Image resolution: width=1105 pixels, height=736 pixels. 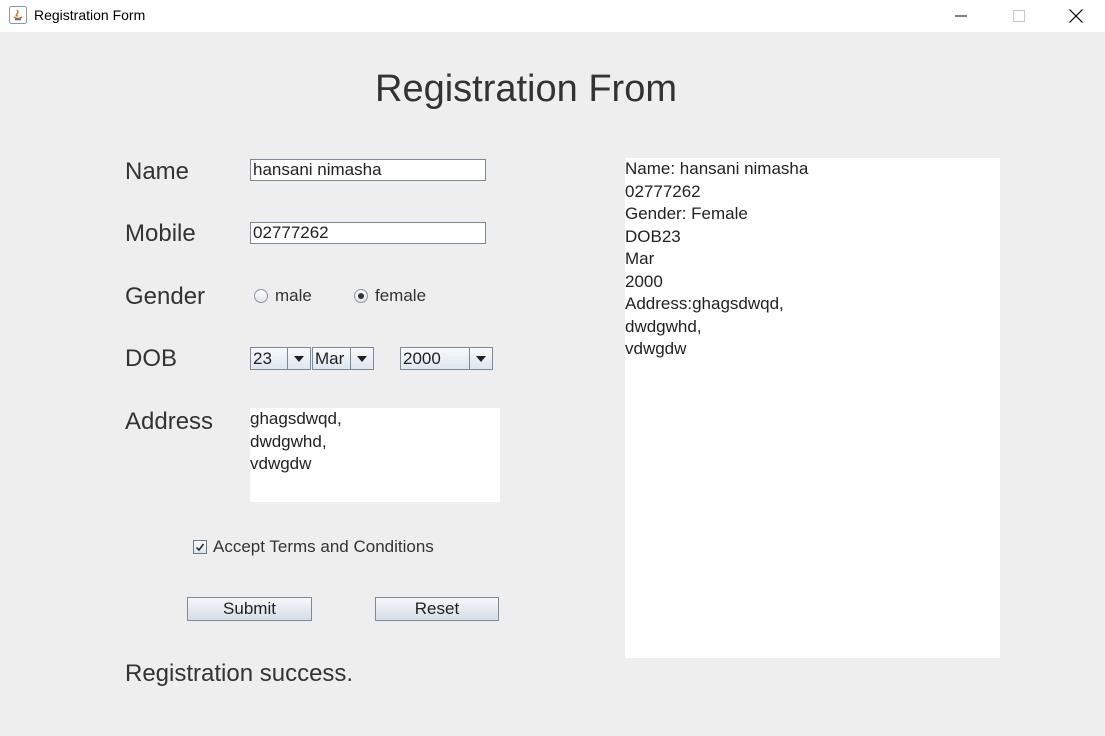 I want to click on dob-month-value: Mar, so click(x=330, y=358).